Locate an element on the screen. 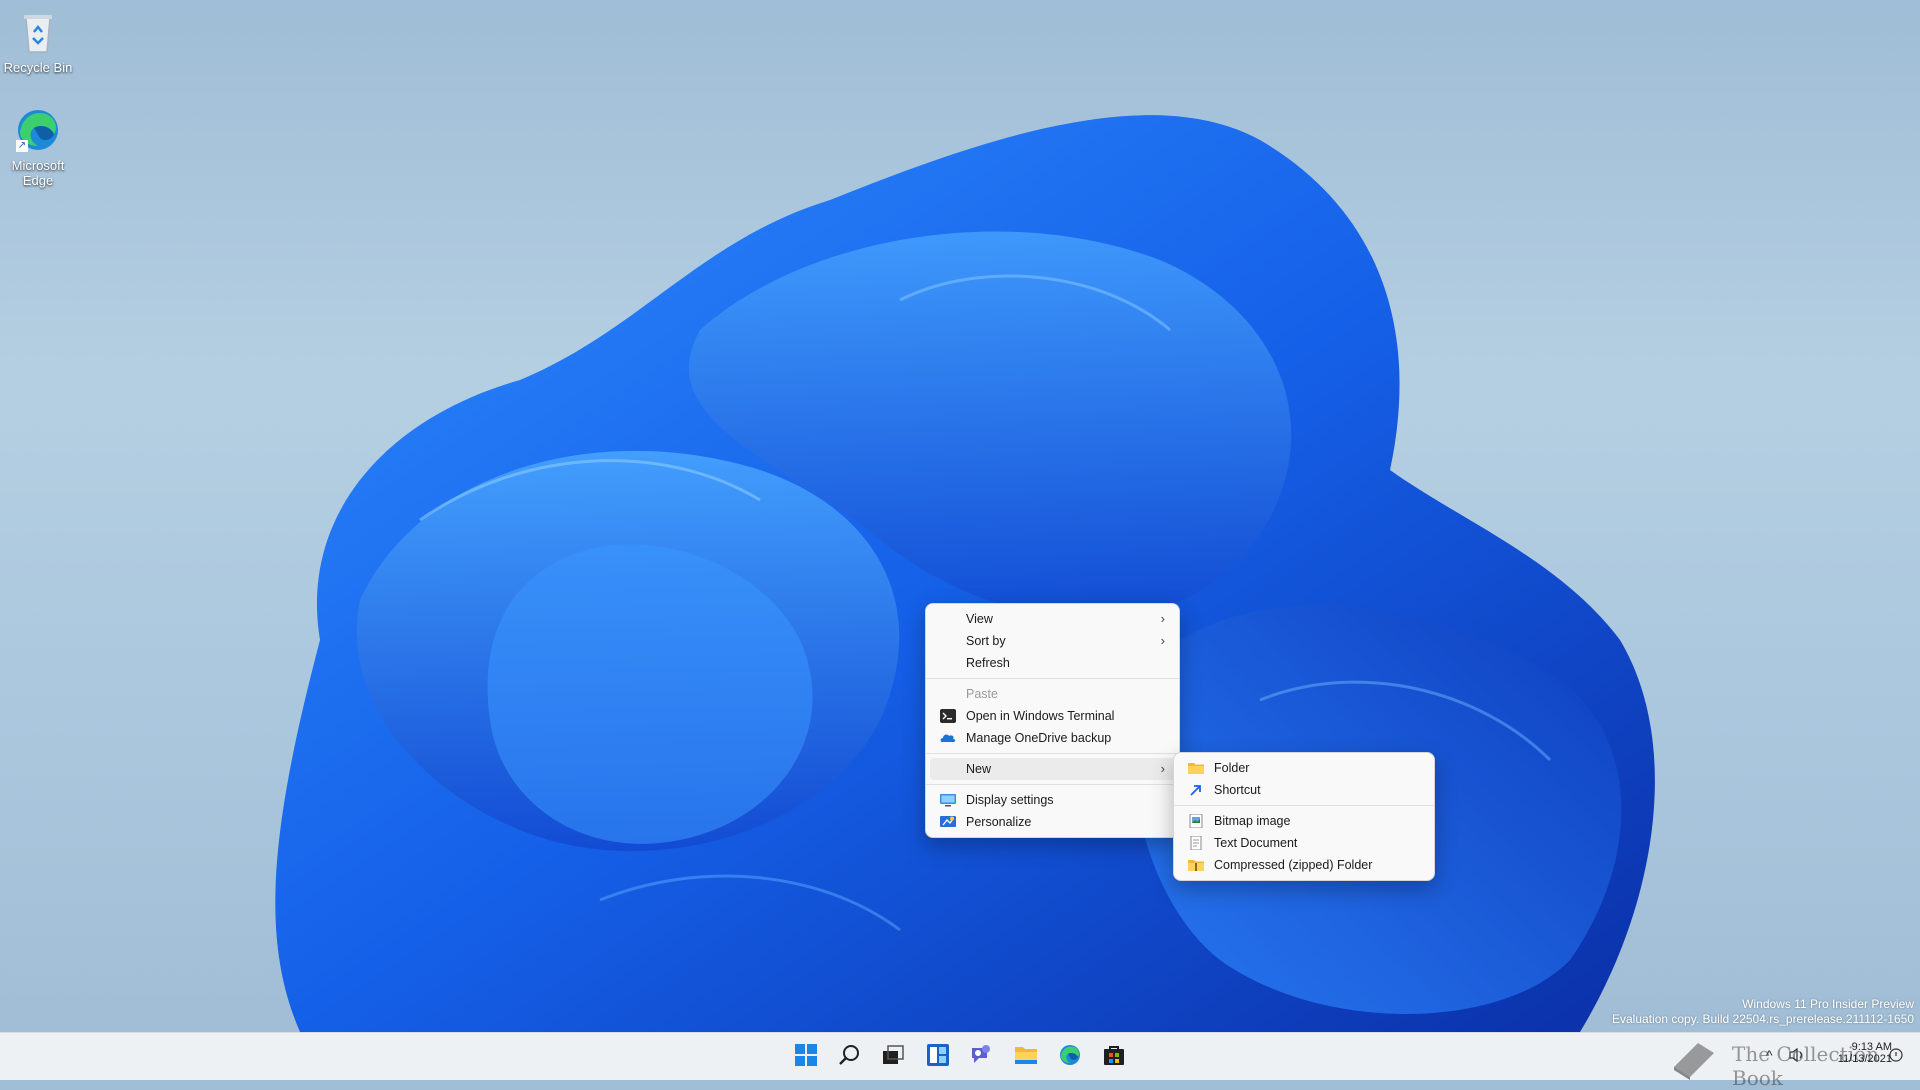 This screenshot has height=1090, width=1920. menu-item-label: Paste is located at coordinates (982, 694).